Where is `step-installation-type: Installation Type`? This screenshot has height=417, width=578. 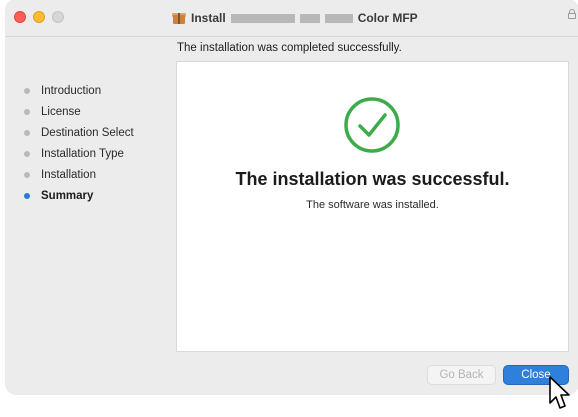 step-installation-type: Installation Type is located at coordinates (97, 153).